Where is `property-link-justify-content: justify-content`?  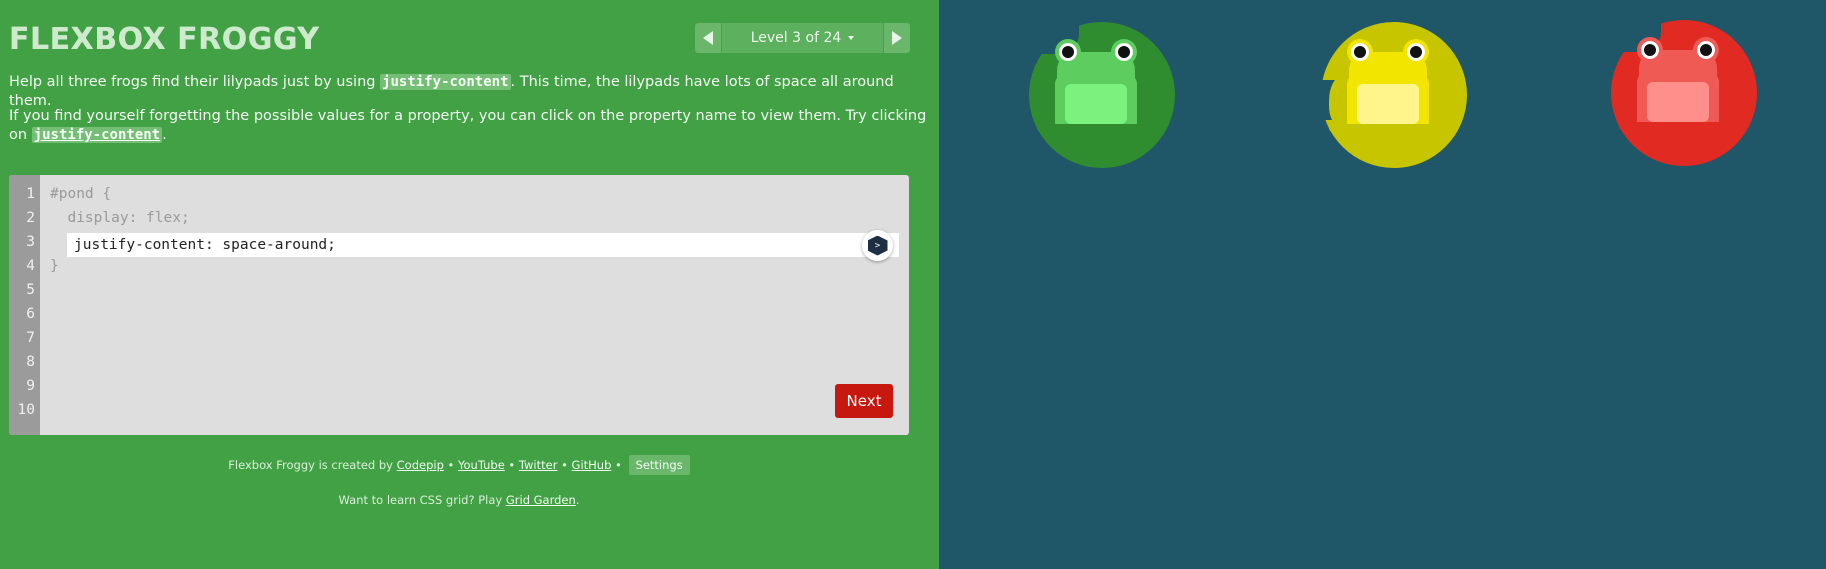 property-link-justify-content: justify-content is located at coordinates (97, 135).